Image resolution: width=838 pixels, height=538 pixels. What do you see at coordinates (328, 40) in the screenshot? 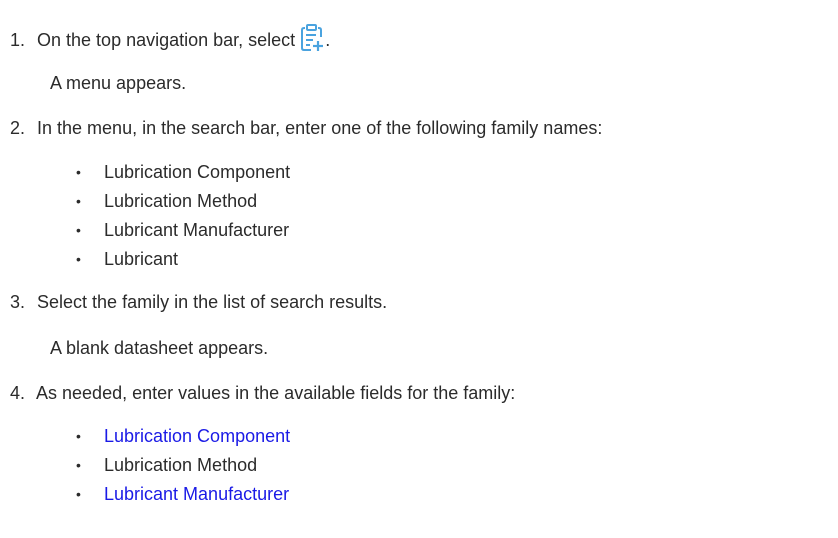
I see `step-text-end: .` at bounding box center [328, 40].